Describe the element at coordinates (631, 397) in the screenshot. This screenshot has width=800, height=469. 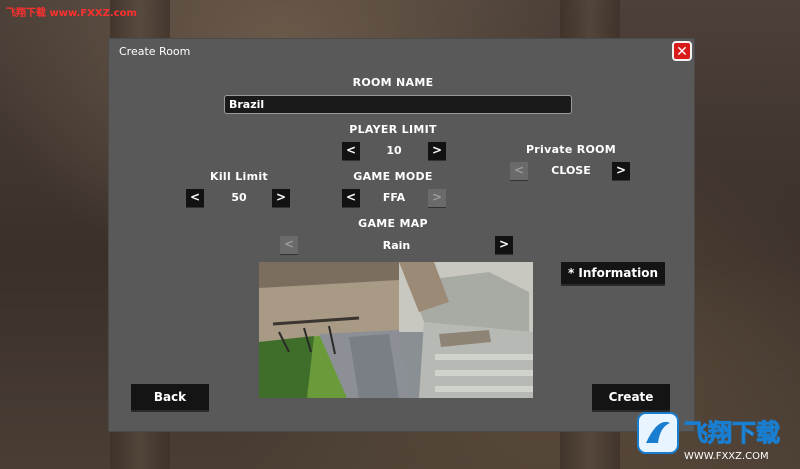
I see `create-button: Create` at that location.